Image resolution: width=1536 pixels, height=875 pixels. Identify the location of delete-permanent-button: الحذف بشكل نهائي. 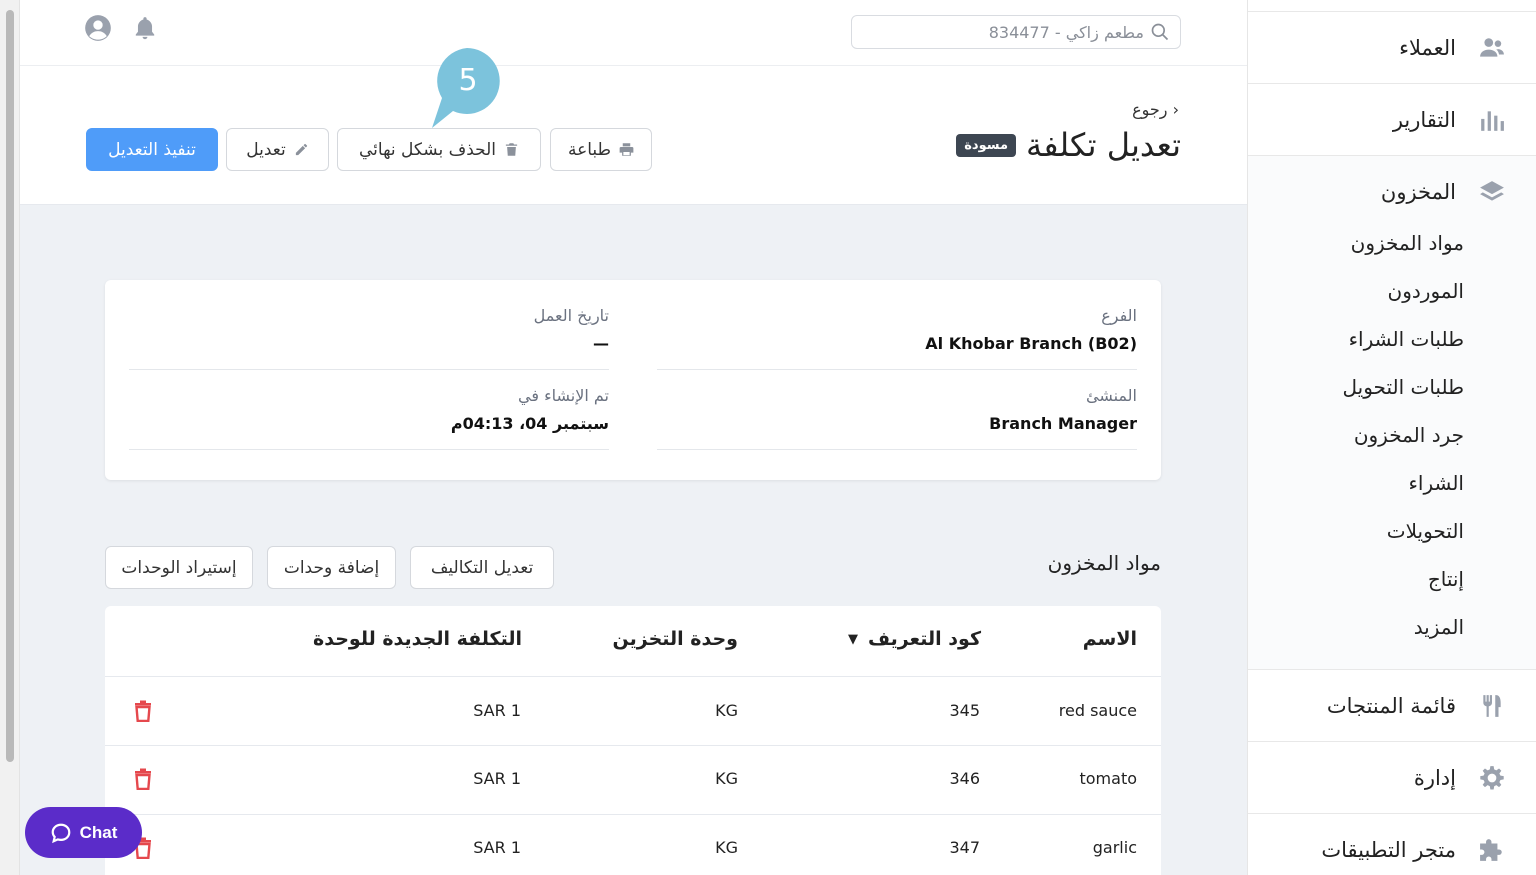
(439, 149).